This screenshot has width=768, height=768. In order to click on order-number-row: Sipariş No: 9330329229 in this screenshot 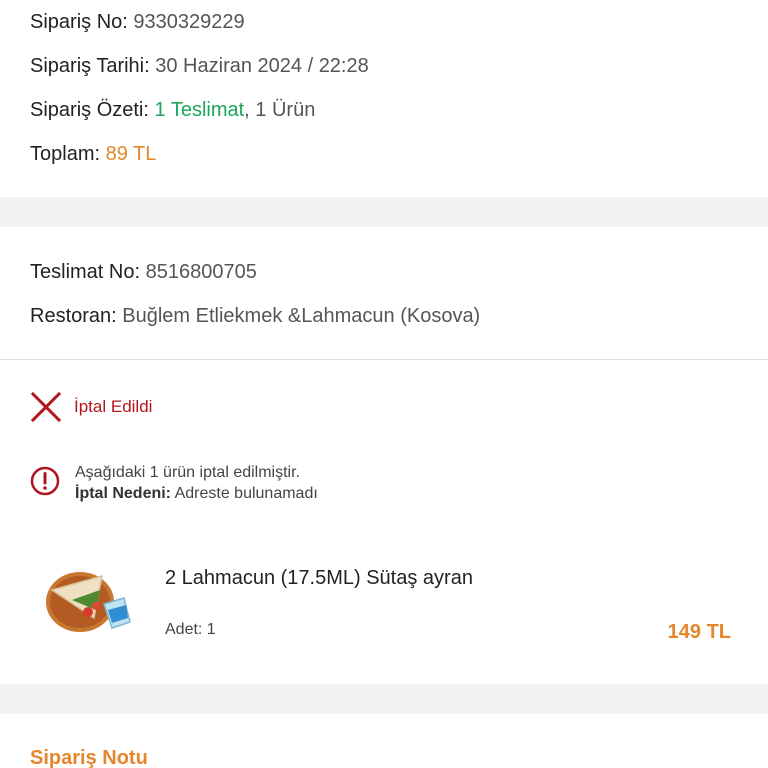, I will do `click(137, 22)`.